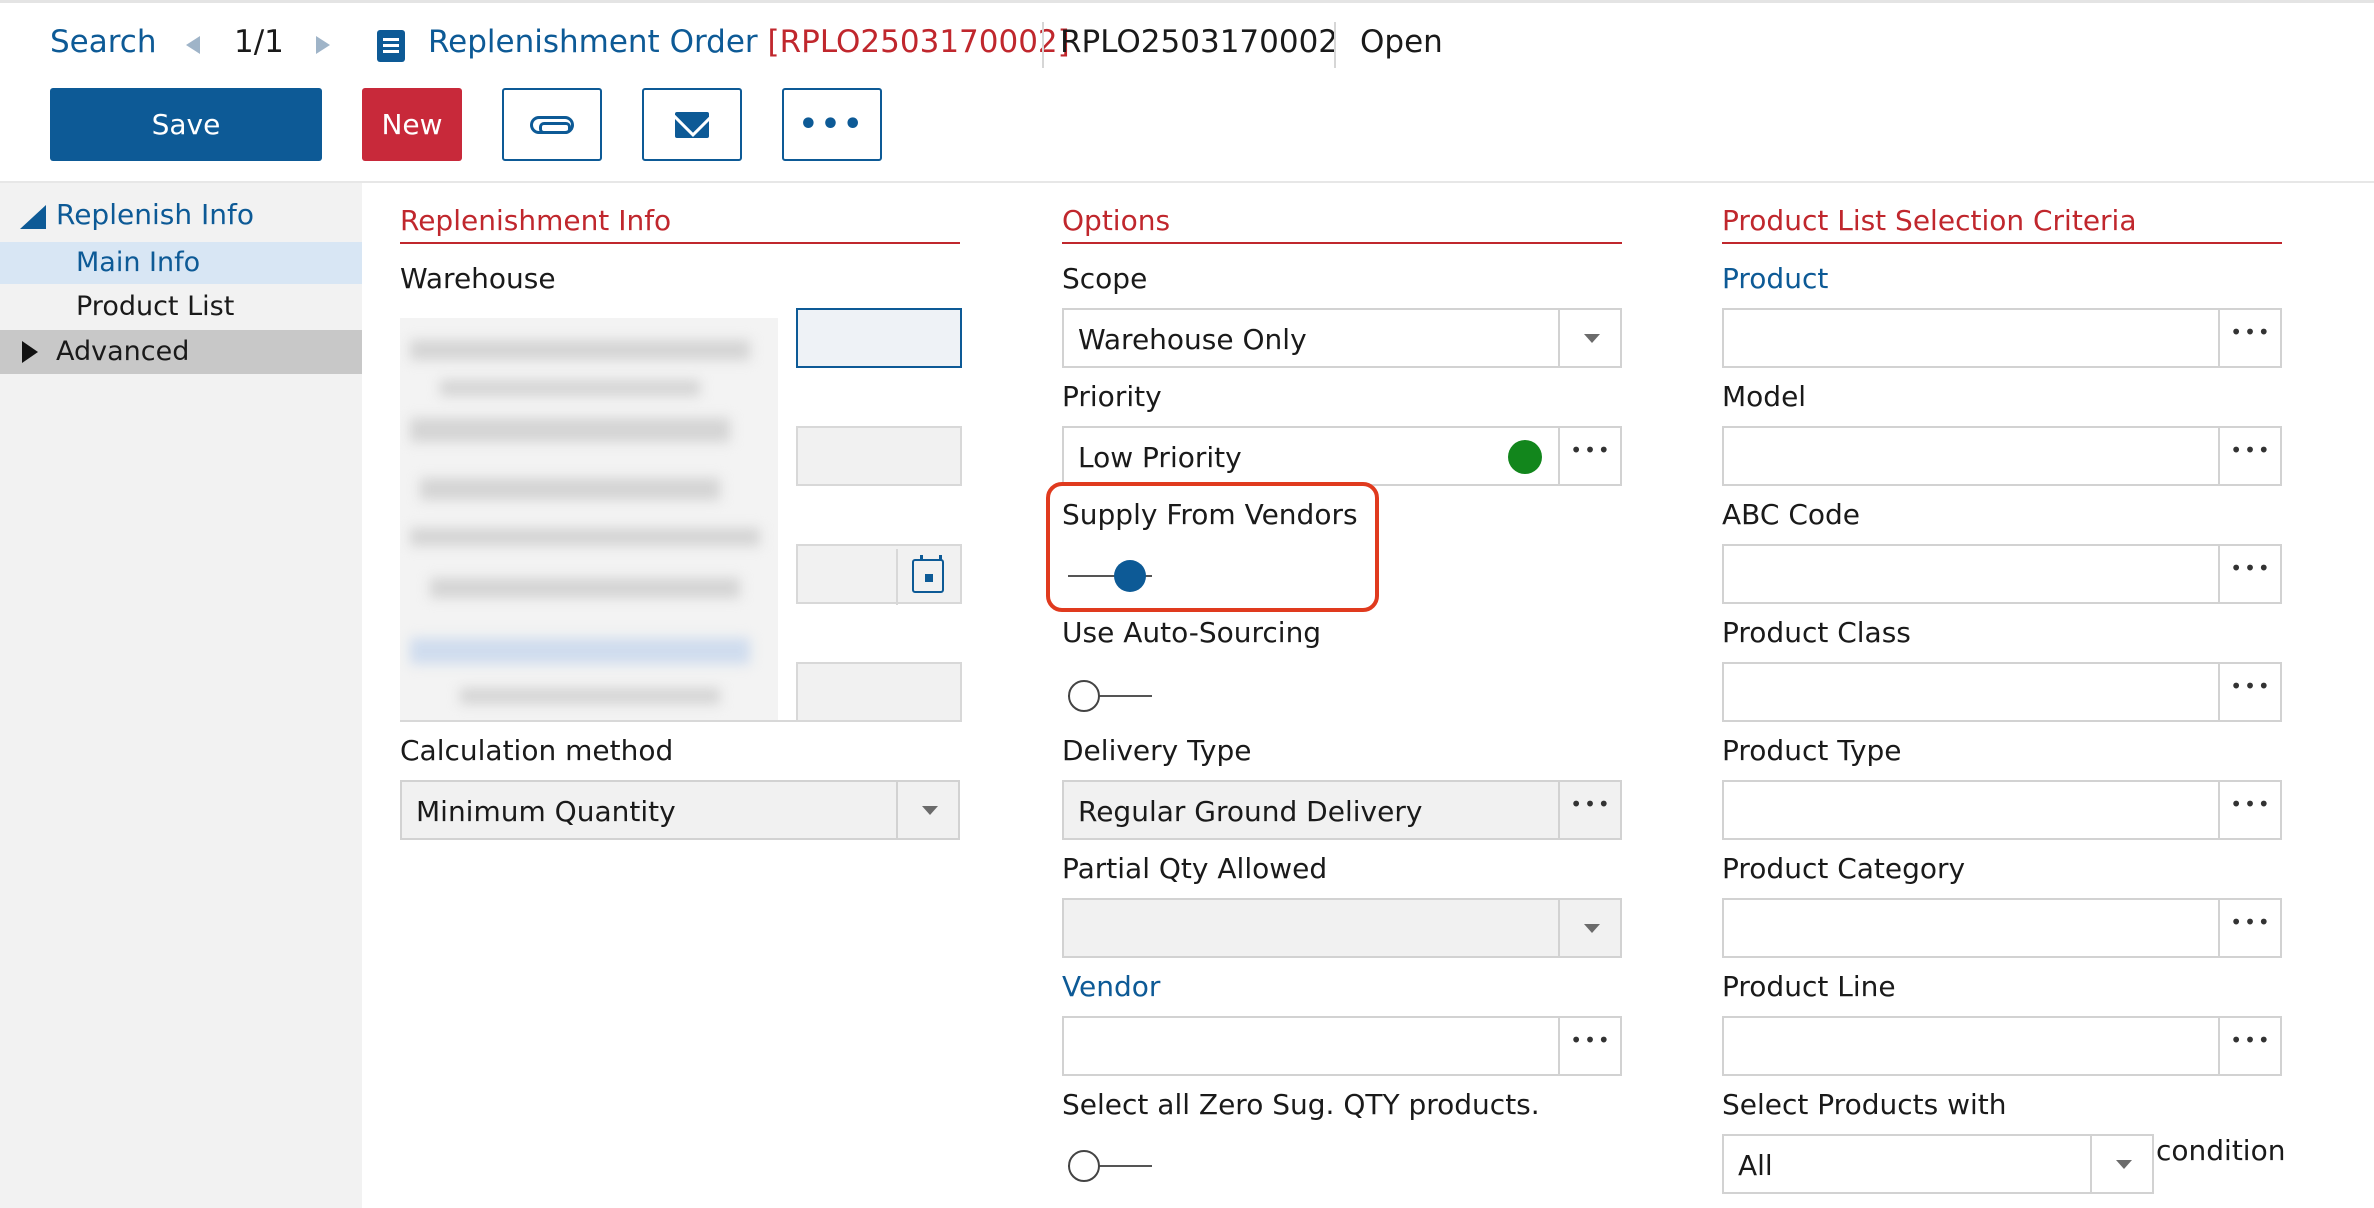 This screenshot has width=2374, height=1208. Describe the element at coordinates (103, 42) in the screenshot. I see `search-link: Search` at that location.